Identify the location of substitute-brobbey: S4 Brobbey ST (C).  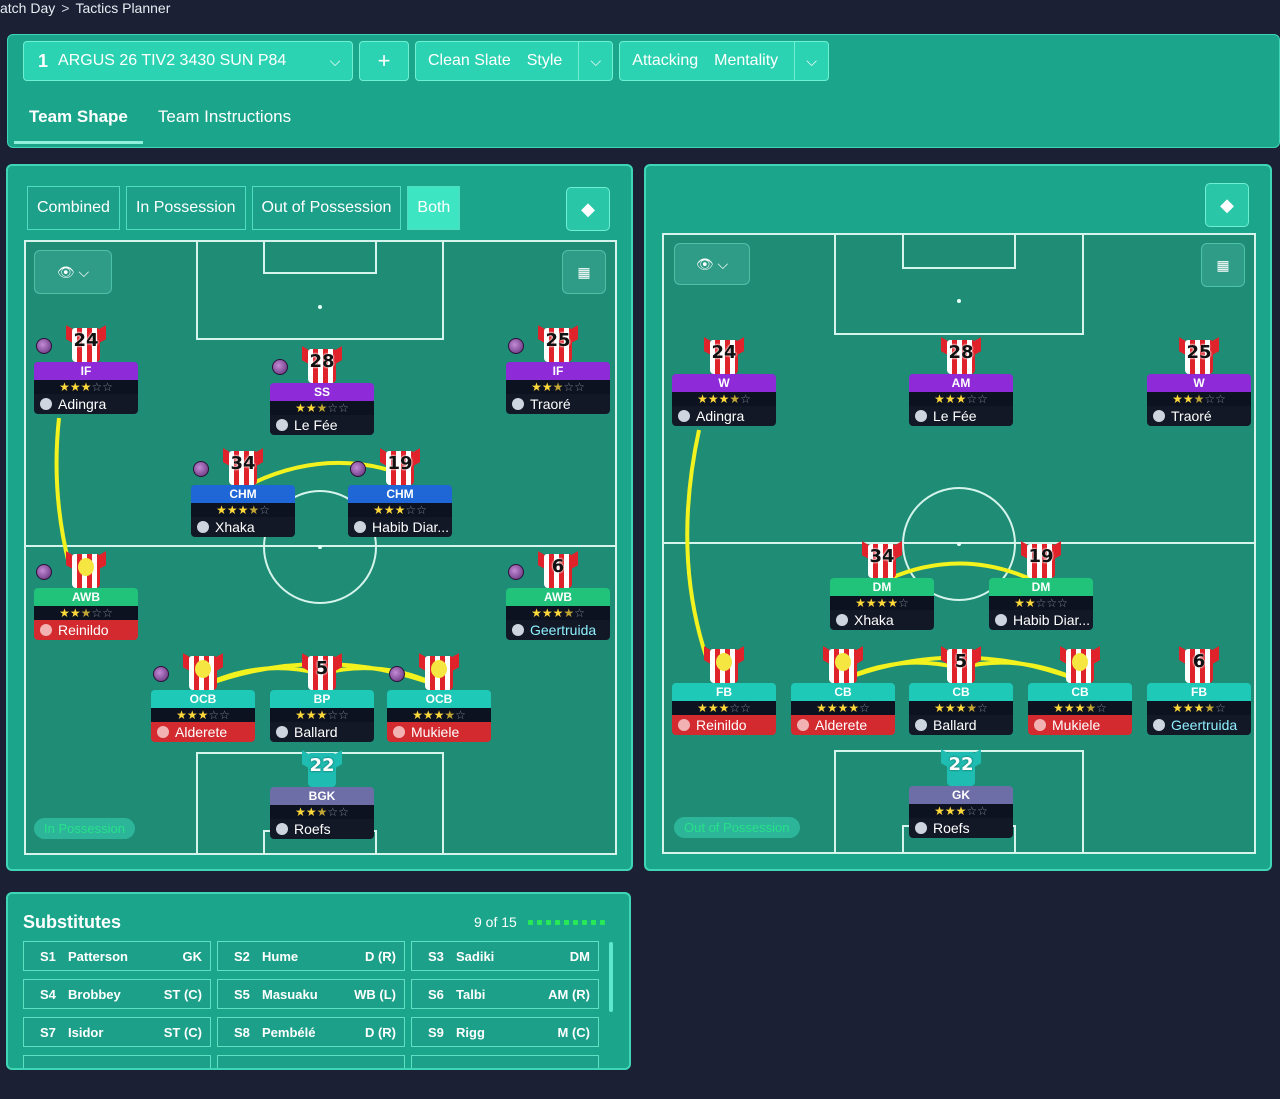
(117, 994).